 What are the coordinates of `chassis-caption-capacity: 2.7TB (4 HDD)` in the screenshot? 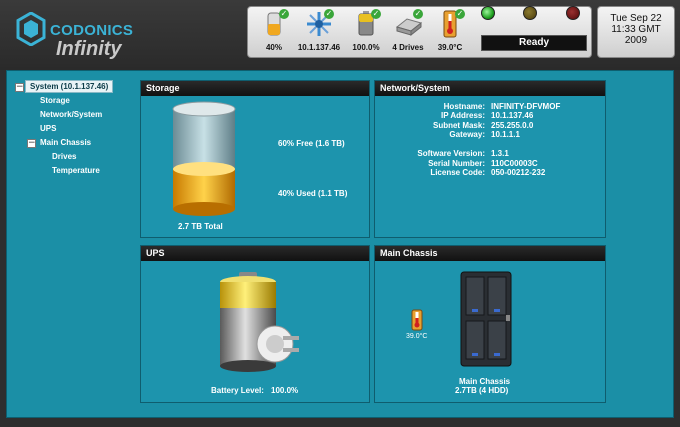 It's located at (482, 390).